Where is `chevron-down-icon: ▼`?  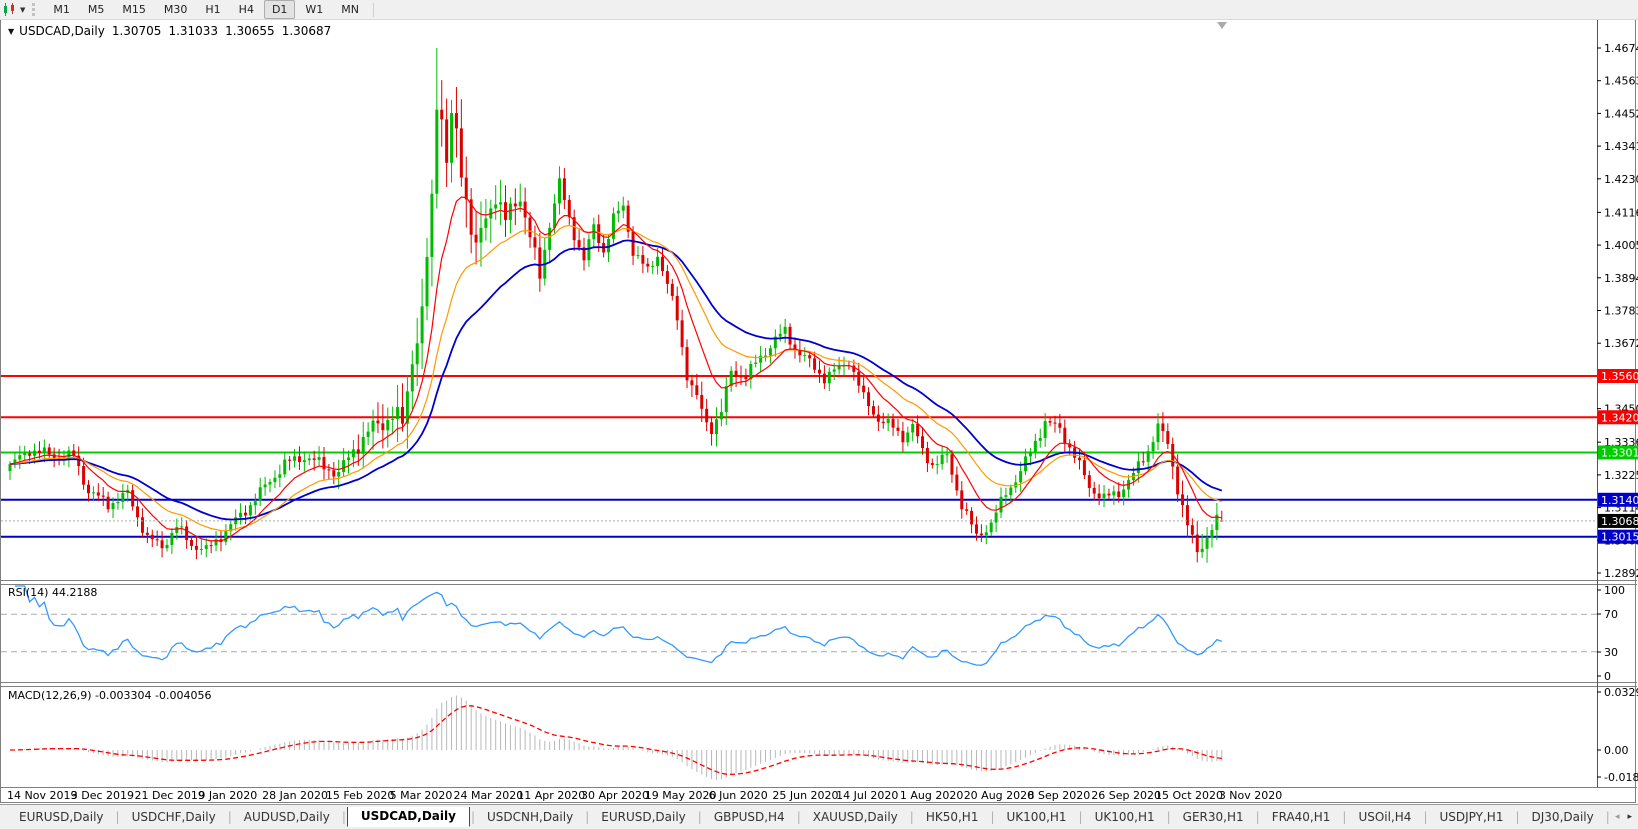
chevron-down-icon: ▼ is located at coordinates (23, 9).